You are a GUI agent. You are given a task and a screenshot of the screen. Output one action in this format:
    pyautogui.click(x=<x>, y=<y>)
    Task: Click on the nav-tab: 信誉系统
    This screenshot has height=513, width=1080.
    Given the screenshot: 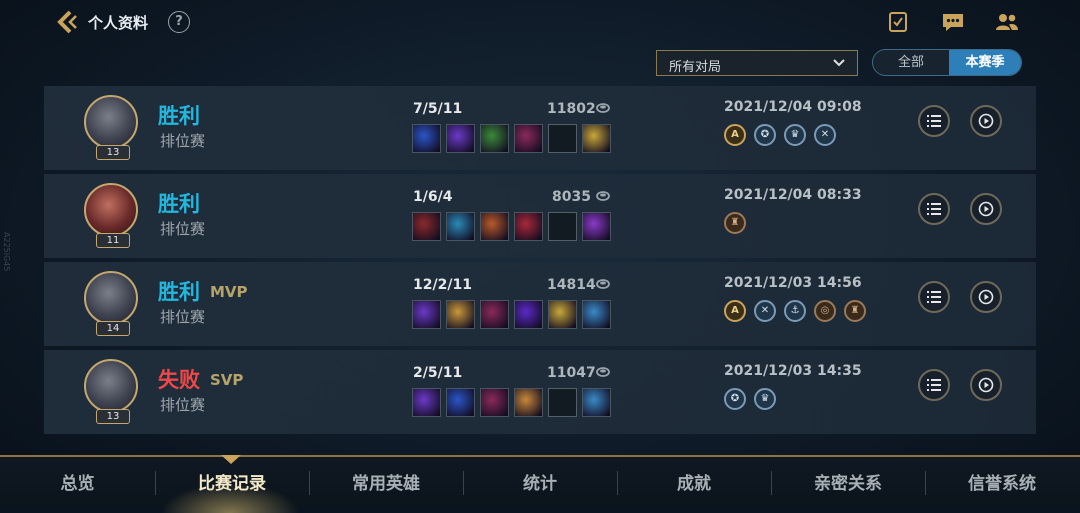 What is the action you would take?
    pyautogui.click(x=1002, y=482)
    